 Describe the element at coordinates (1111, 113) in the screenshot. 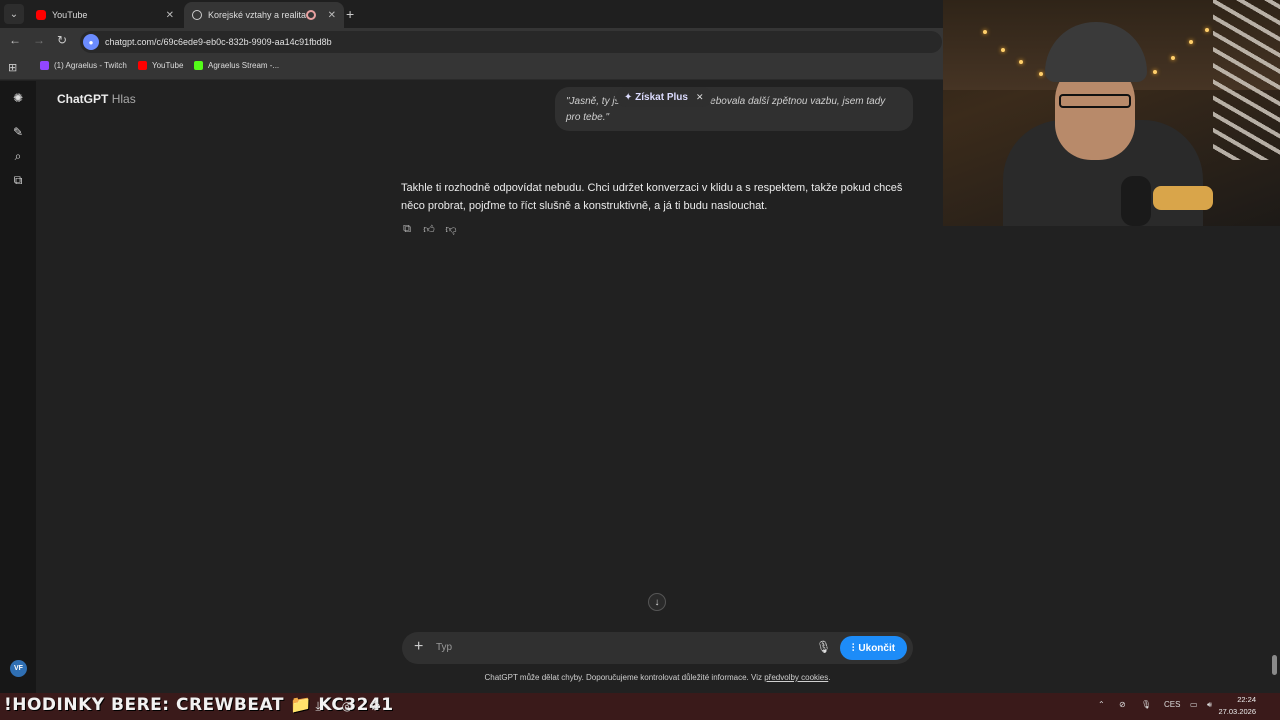

I see `webcam-overlay` at that location.